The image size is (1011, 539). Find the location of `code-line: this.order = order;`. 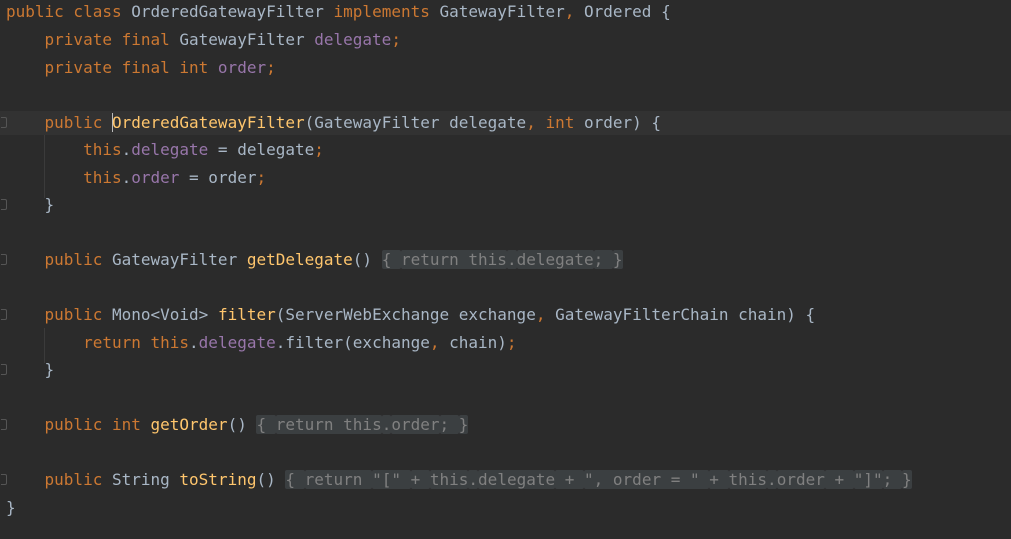

code-line: this.order = order; is located at coordinates (505, 178).